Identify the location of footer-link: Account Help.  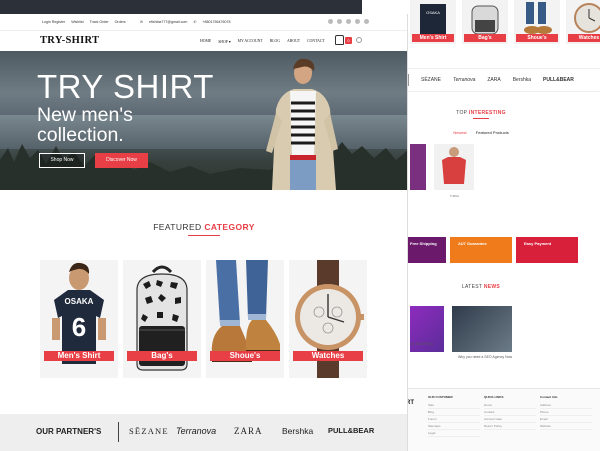
(510, 419).